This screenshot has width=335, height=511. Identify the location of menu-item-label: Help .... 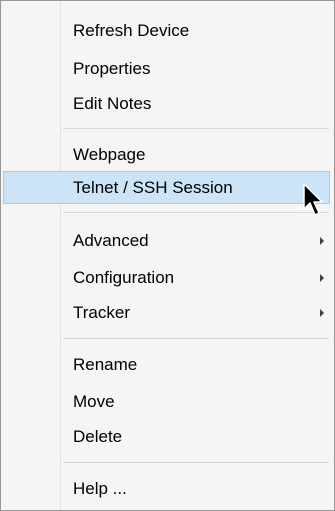
(100, 488).